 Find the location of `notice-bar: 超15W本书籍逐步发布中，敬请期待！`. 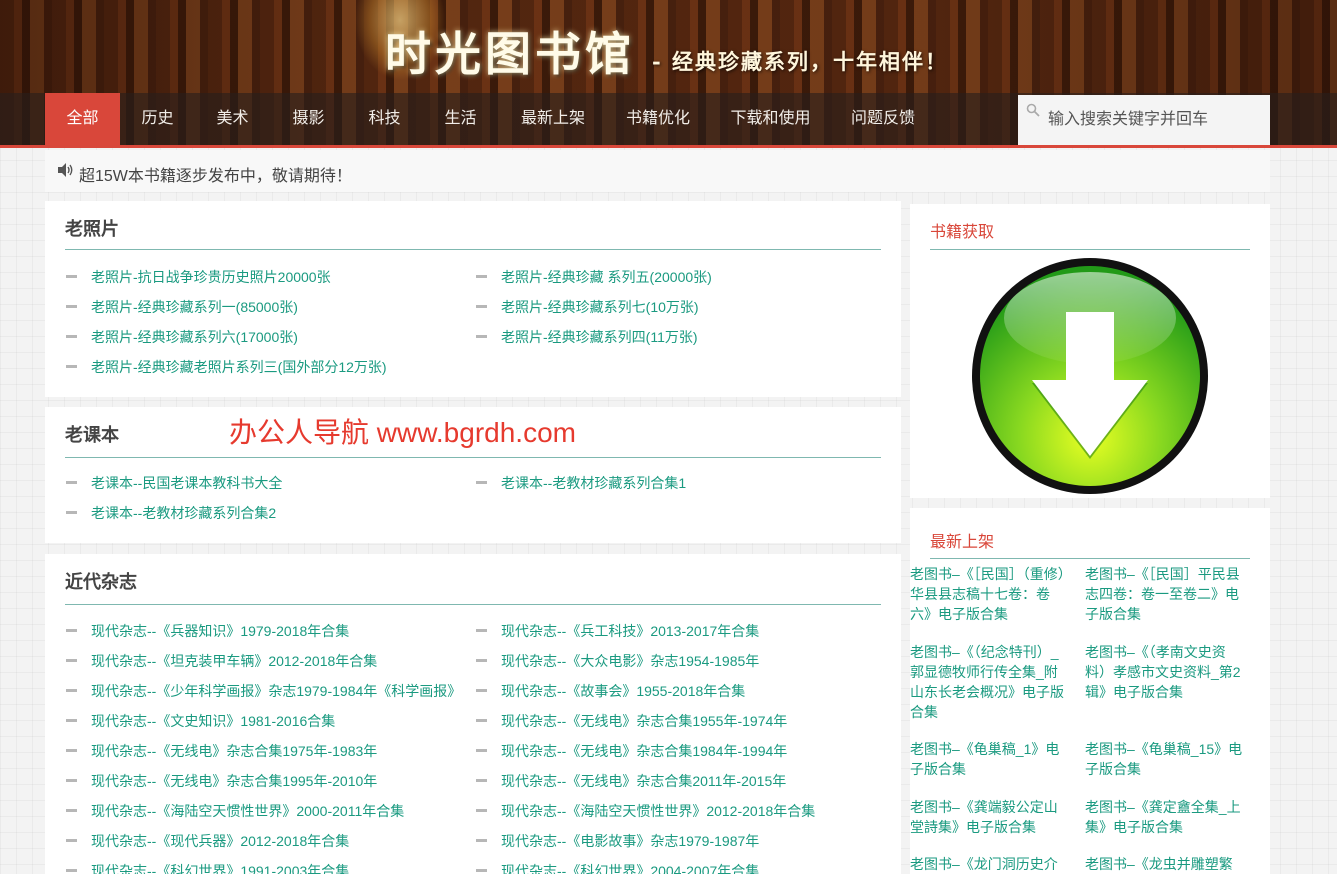

notice-bar: 超15W本书籍逐步发布中，敬请期待！ is located at coordinates (657, 171).